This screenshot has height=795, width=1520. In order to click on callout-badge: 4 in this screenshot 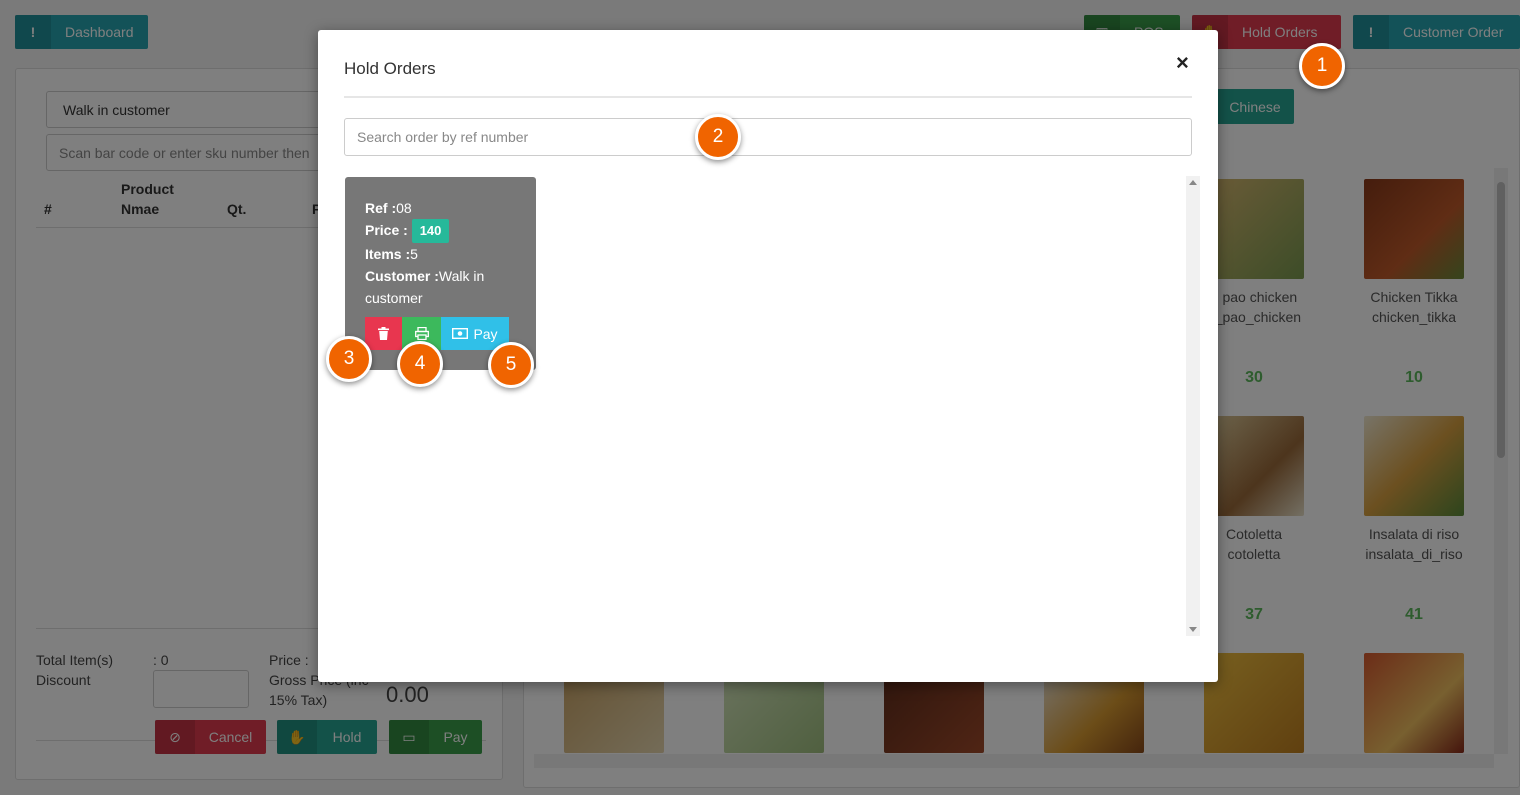, I will do `click(420, 364)`.